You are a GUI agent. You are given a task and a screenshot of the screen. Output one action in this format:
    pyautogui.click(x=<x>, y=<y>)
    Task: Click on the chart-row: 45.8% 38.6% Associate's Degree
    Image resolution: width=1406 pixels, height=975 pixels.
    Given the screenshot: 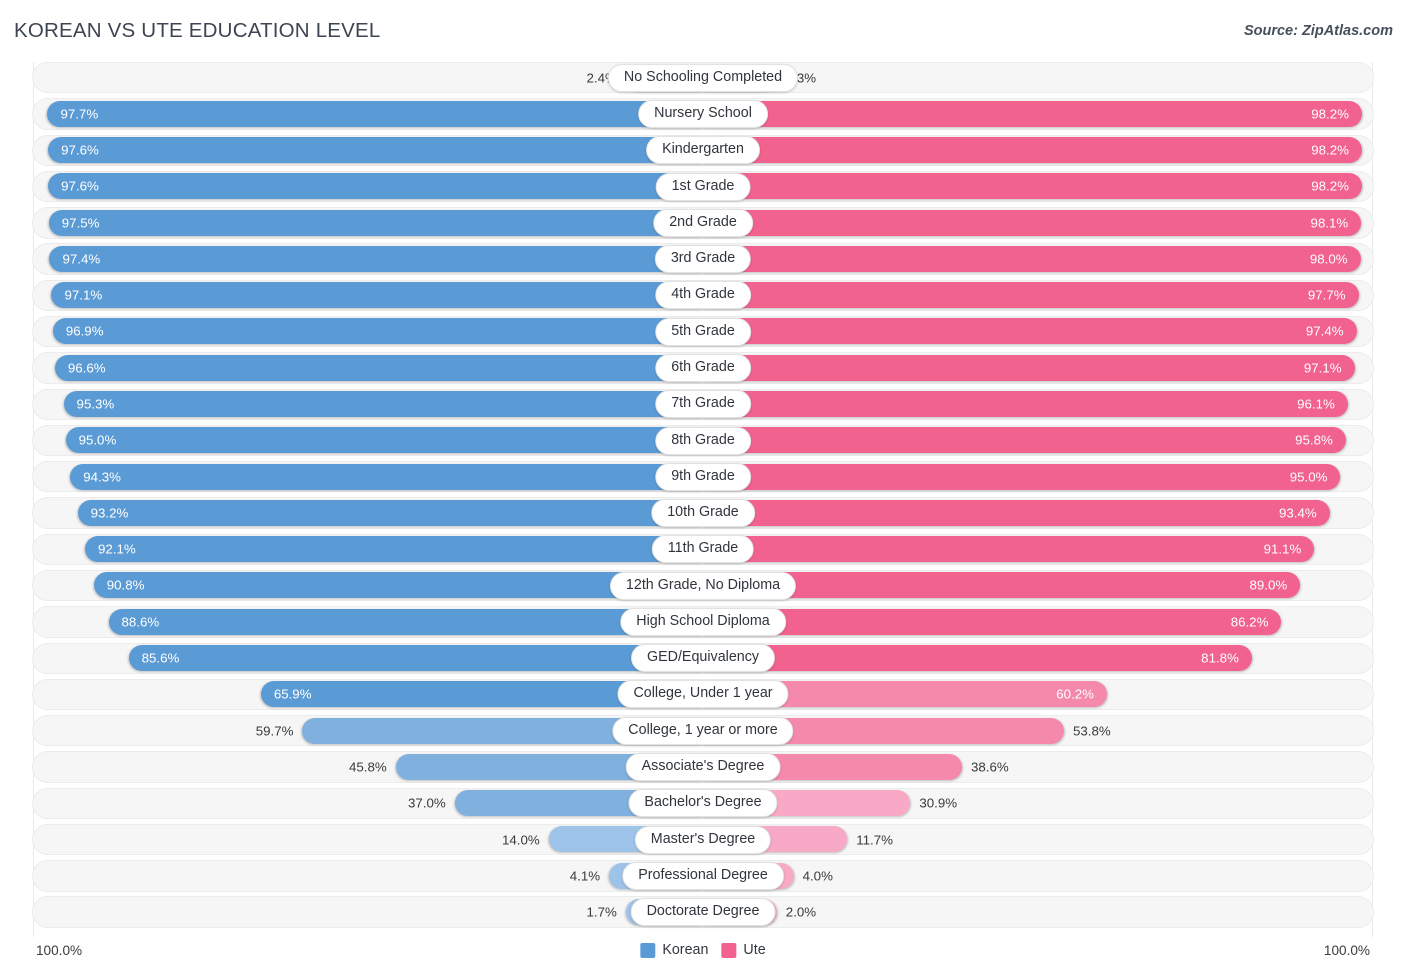 What is the action you would take?
    pyautogui.click(x=703, y=767)
    